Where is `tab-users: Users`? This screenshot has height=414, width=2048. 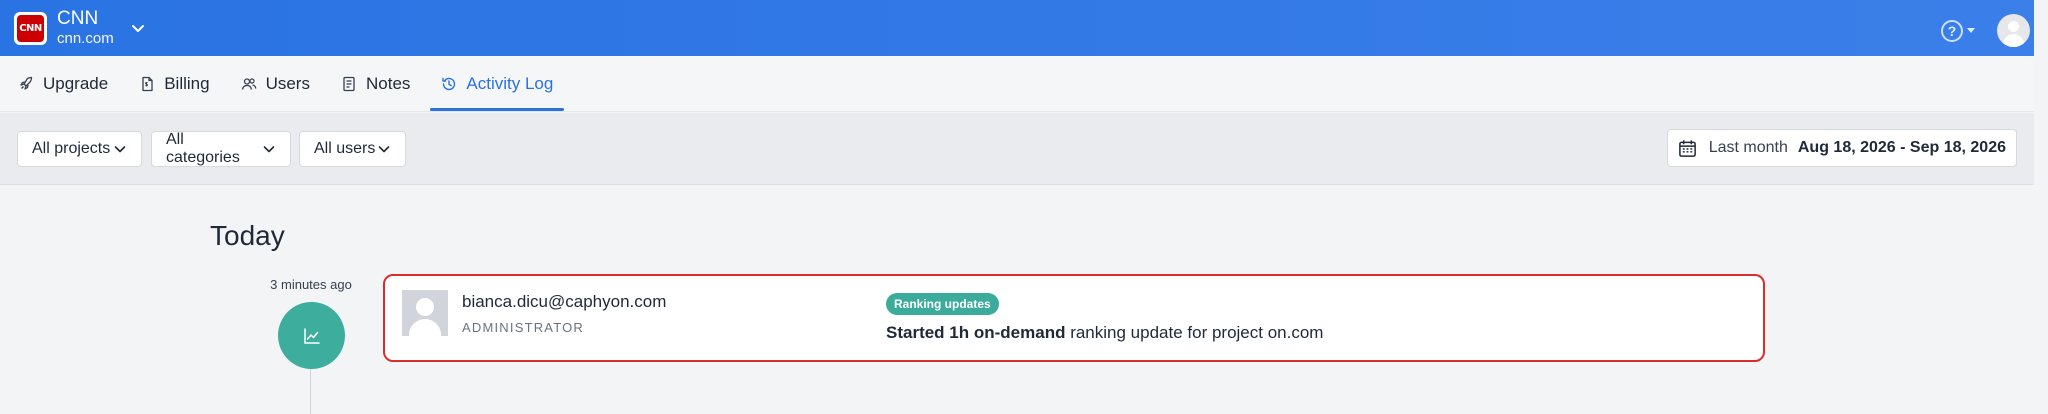
tab-users: Users is located at coordinates (275, 83).